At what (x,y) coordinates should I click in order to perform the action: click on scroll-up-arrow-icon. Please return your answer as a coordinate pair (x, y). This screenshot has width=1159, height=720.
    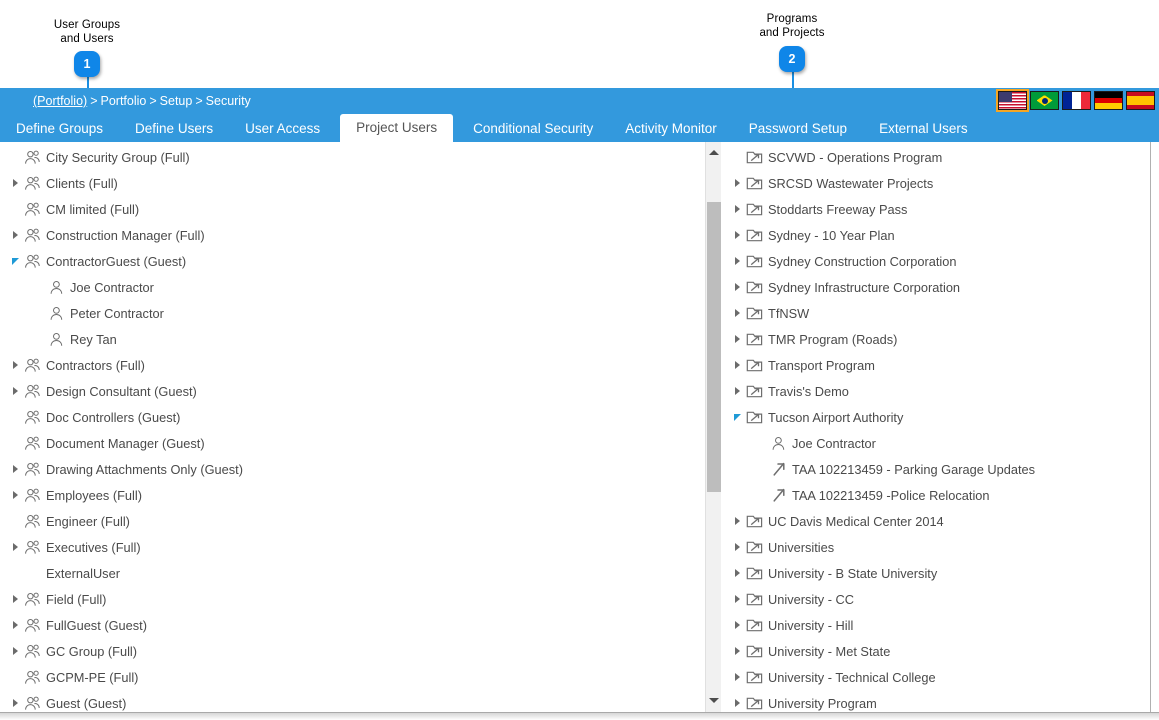
    Looking at the image, I should click on (713, 152).